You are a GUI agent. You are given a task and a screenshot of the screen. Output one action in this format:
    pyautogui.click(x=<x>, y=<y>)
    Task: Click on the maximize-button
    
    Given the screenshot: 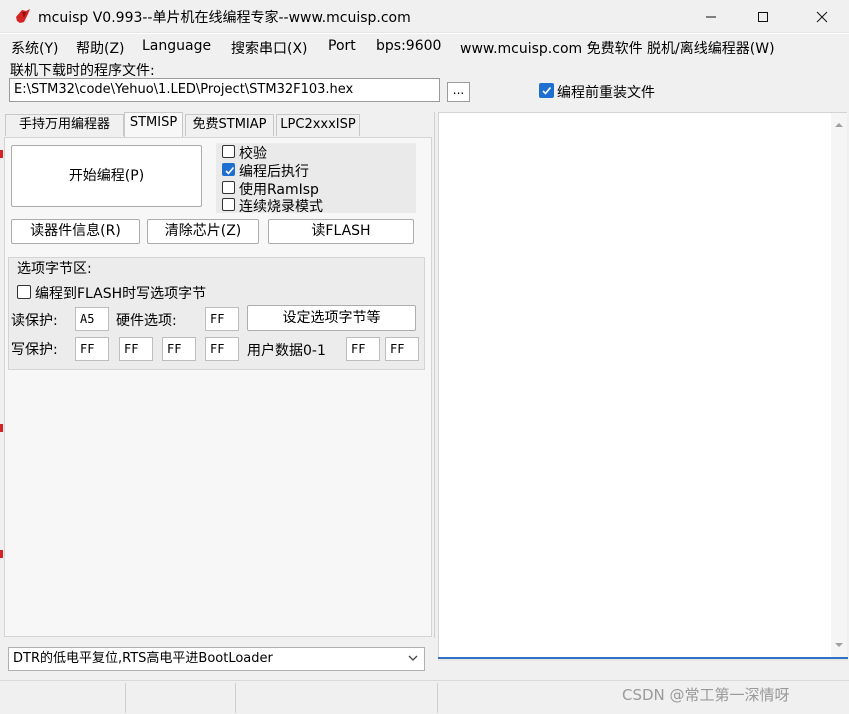 What is the action you would take?
    pyautogui.click(x=763, y=16)
    